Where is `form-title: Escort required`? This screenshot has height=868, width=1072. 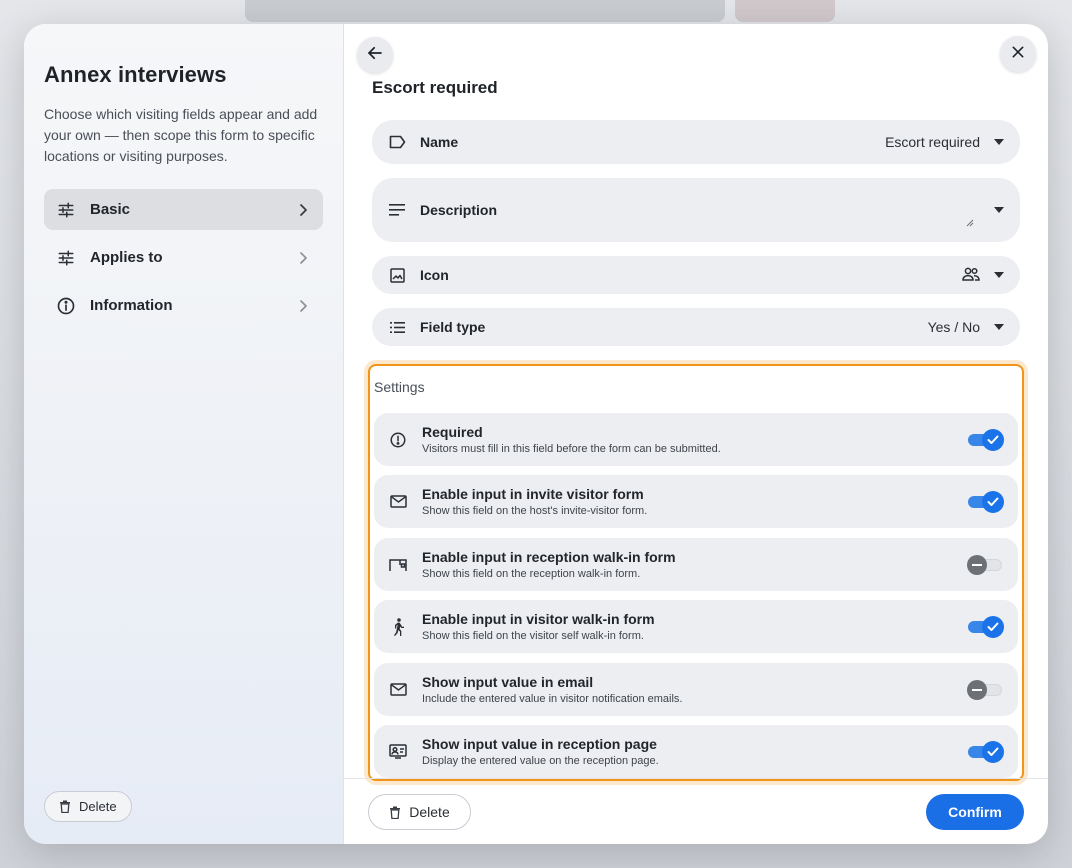 form-title: Escort required is located at coordinates (435, 87).